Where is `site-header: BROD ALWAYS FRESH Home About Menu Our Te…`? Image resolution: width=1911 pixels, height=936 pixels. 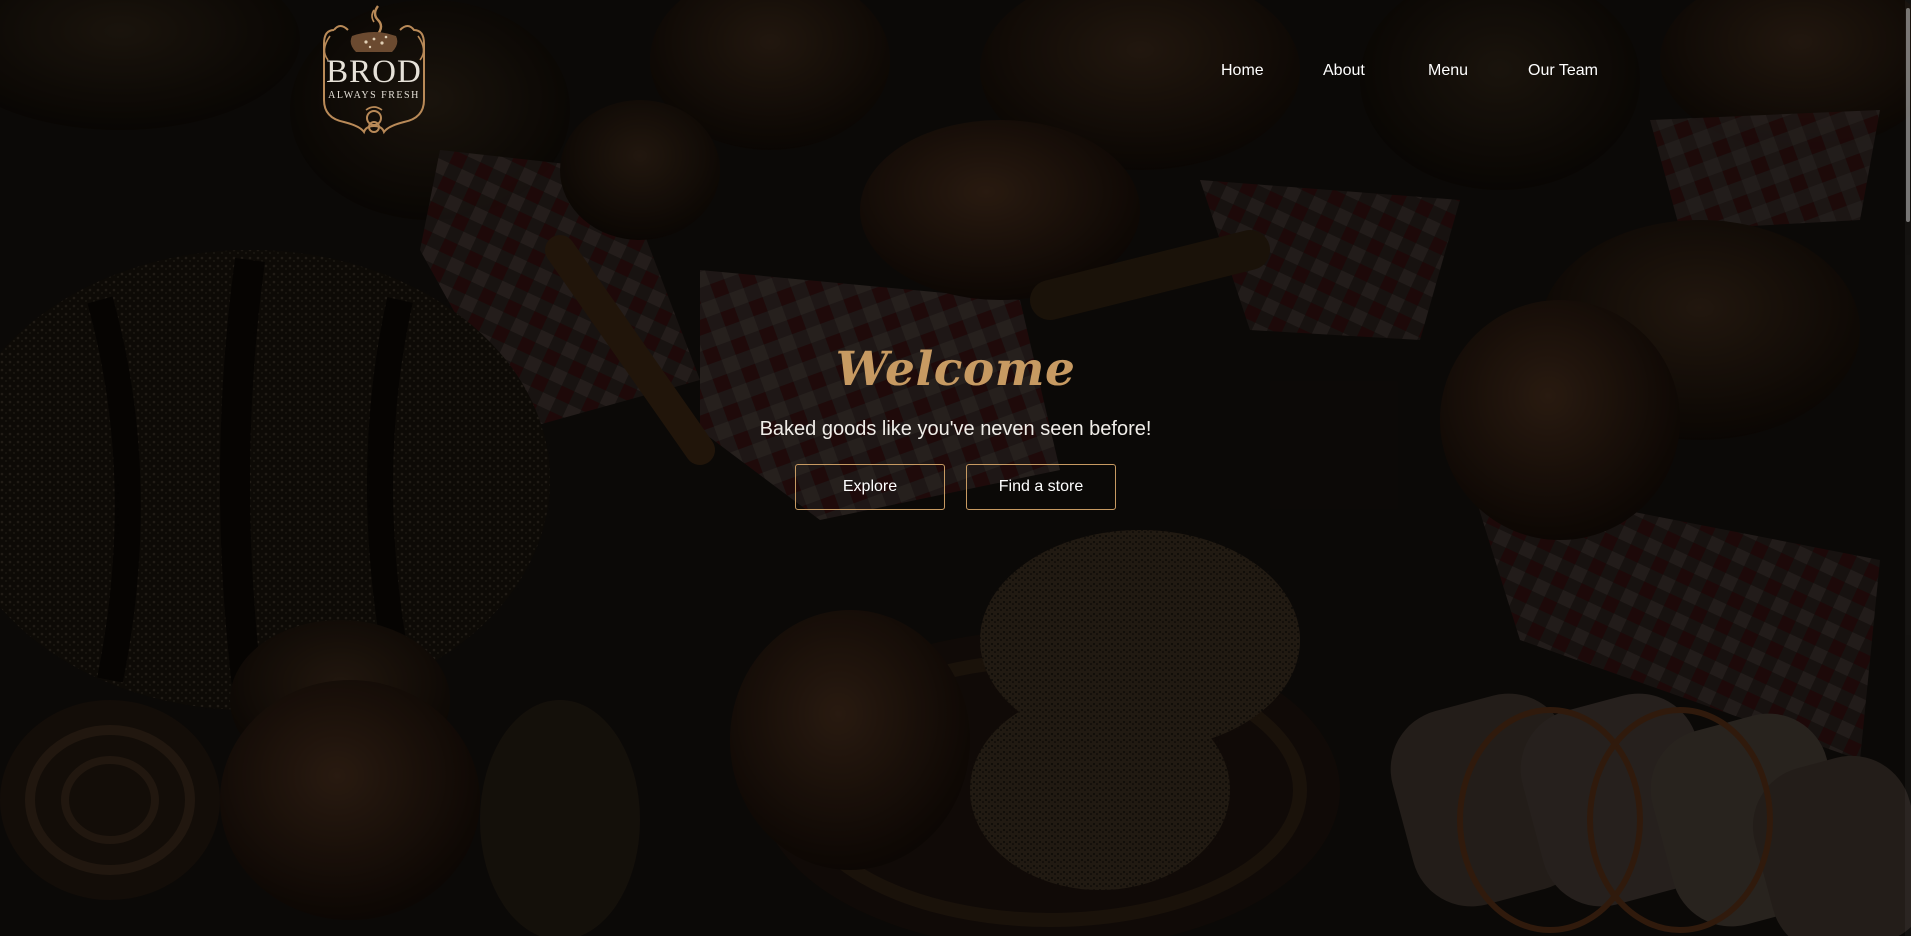
site-header: BROD ALWAYS FRESH Home About Menu Our Te… is located at coordinates (955, 70).